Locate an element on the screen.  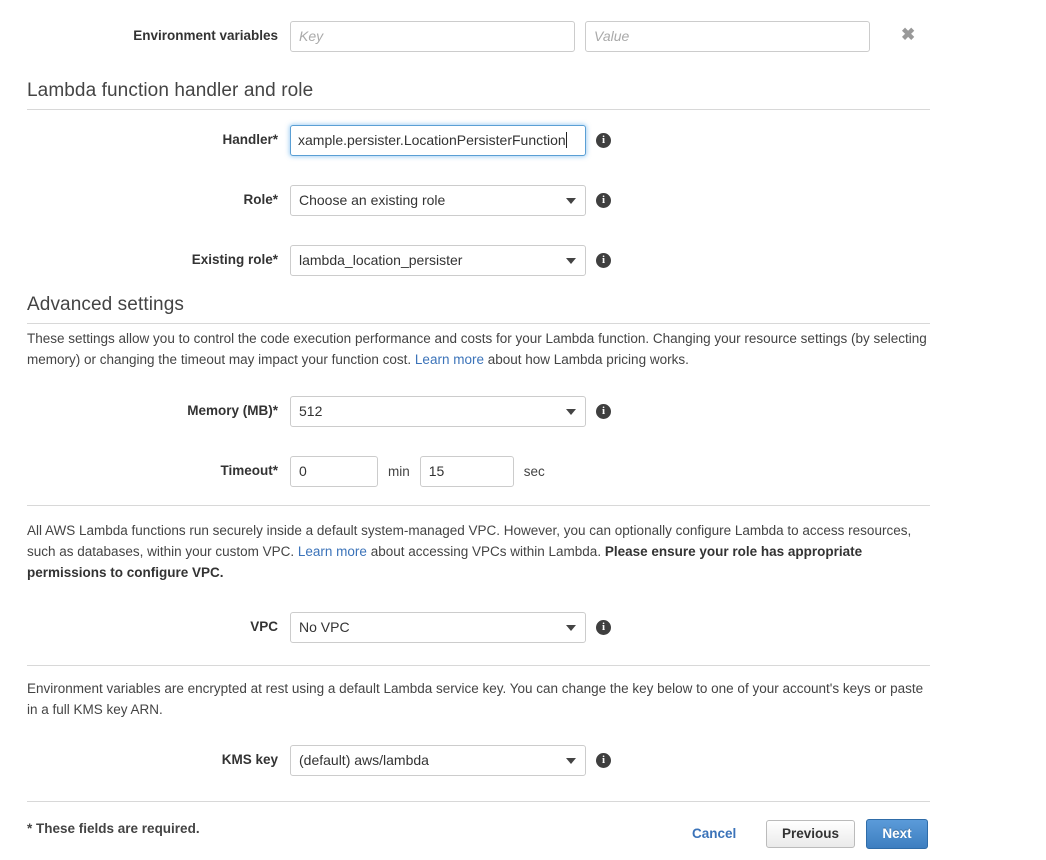
handler-label: Handler* is located at coordinates (250, 139).